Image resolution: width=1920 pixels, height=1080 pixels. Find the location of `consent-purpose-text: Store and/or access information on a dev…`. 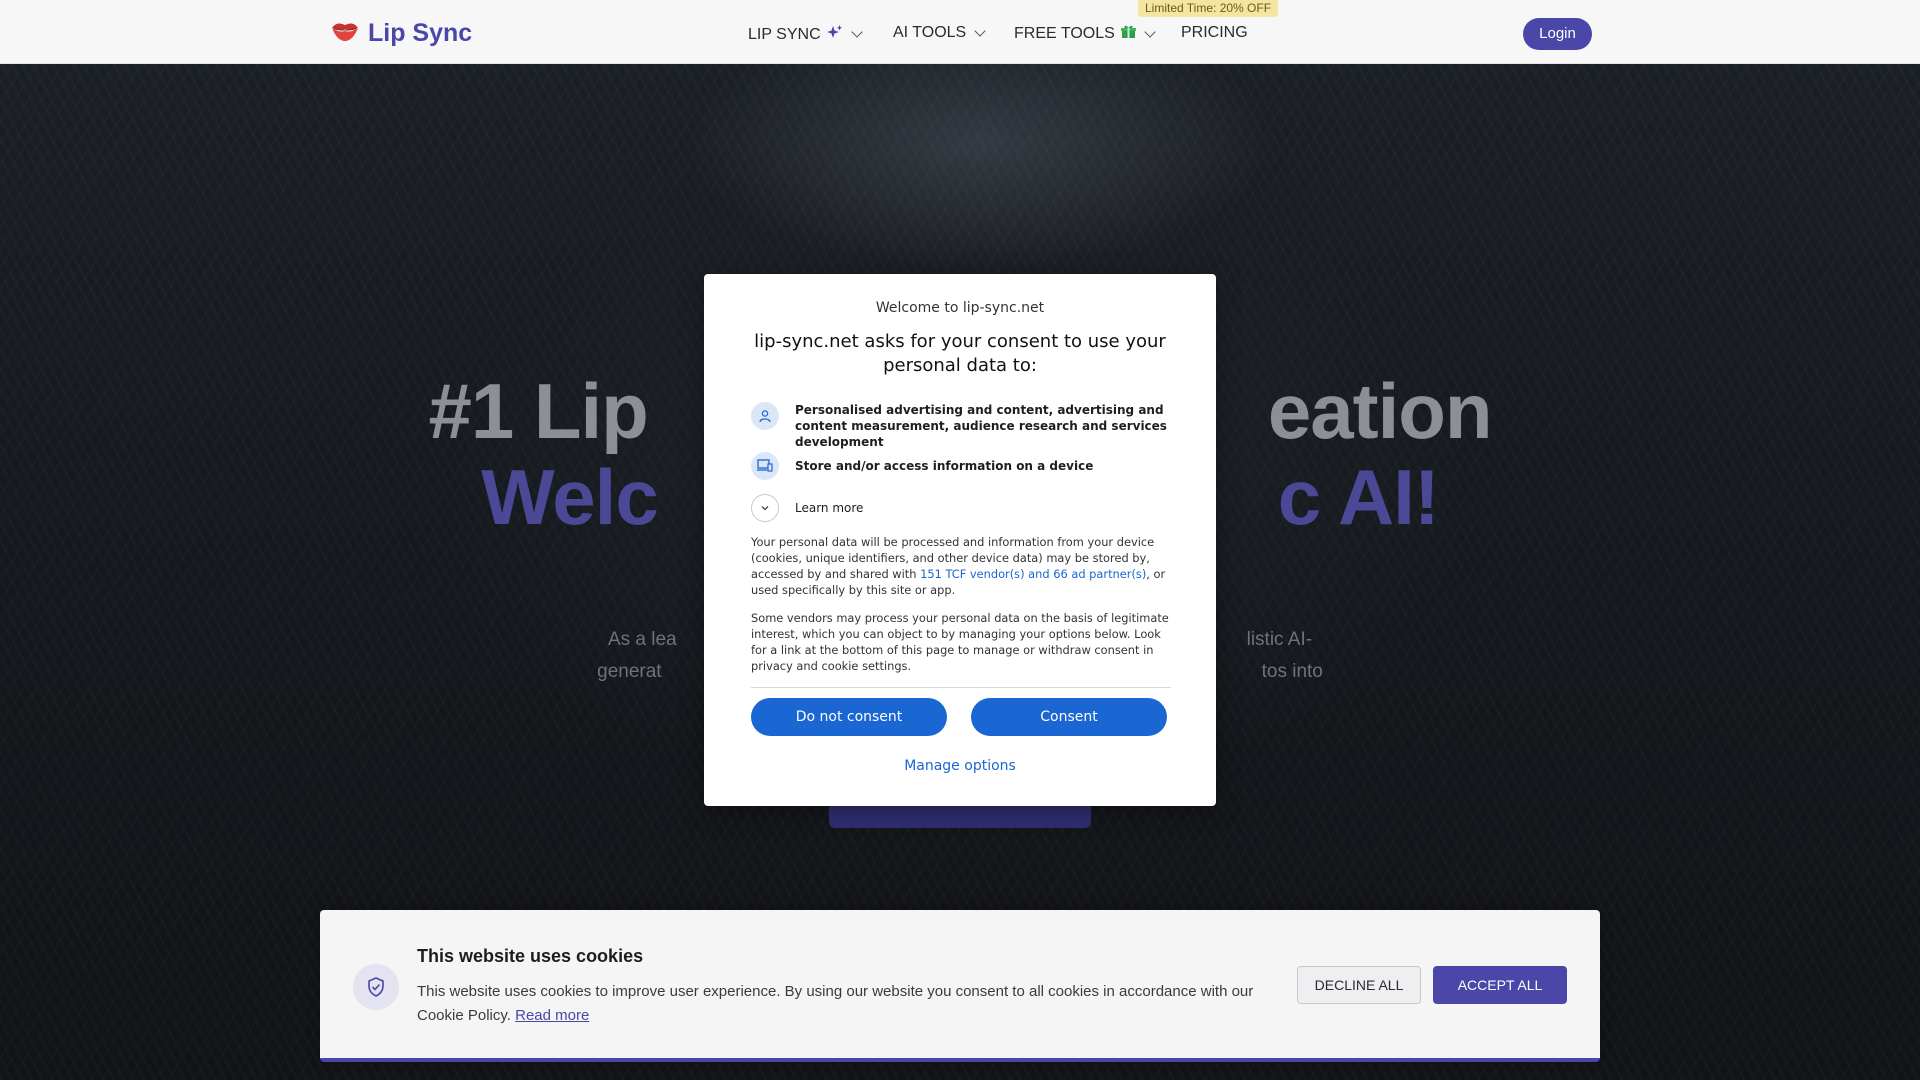

consent-purpose-text: Store and/or access information on a dev… is located at coordinates (944, 466).